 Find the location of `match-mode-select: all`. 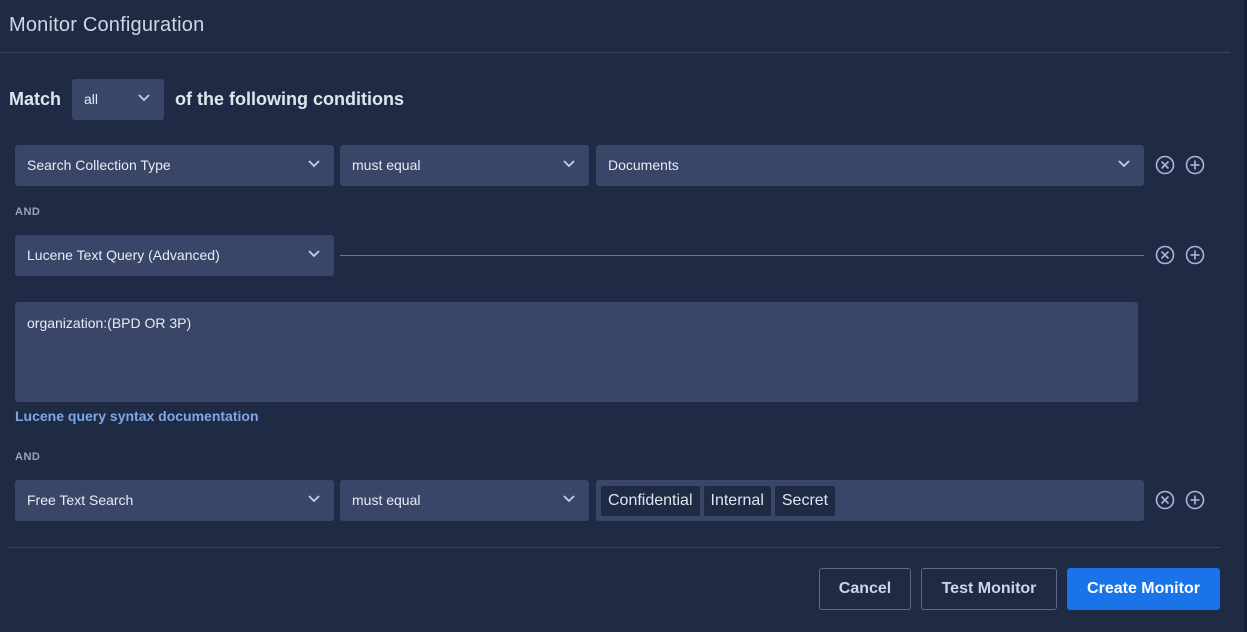

match-mode-select: all is located at coordinates (118, 99).